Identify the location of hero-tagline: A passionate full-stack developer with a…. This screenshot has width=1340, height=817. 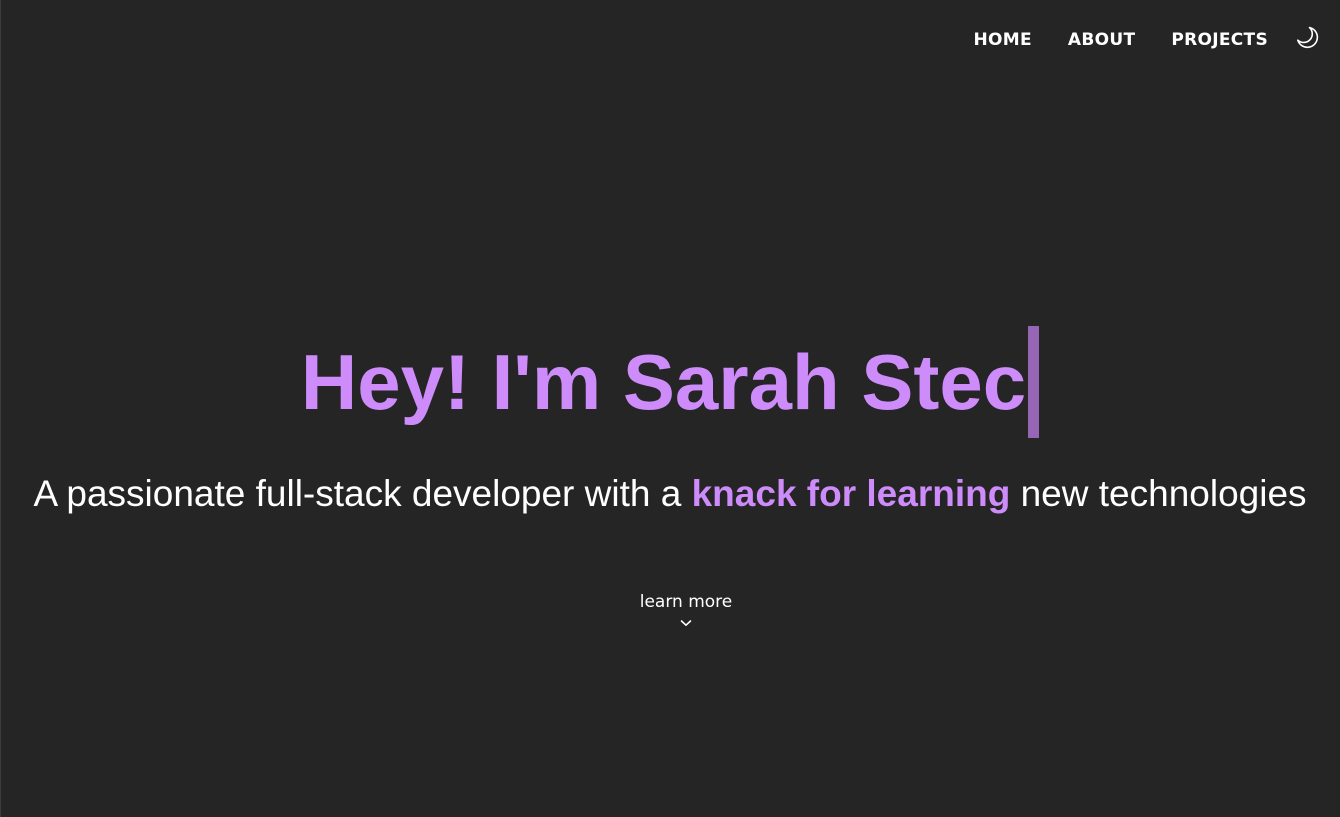
(670, 494).